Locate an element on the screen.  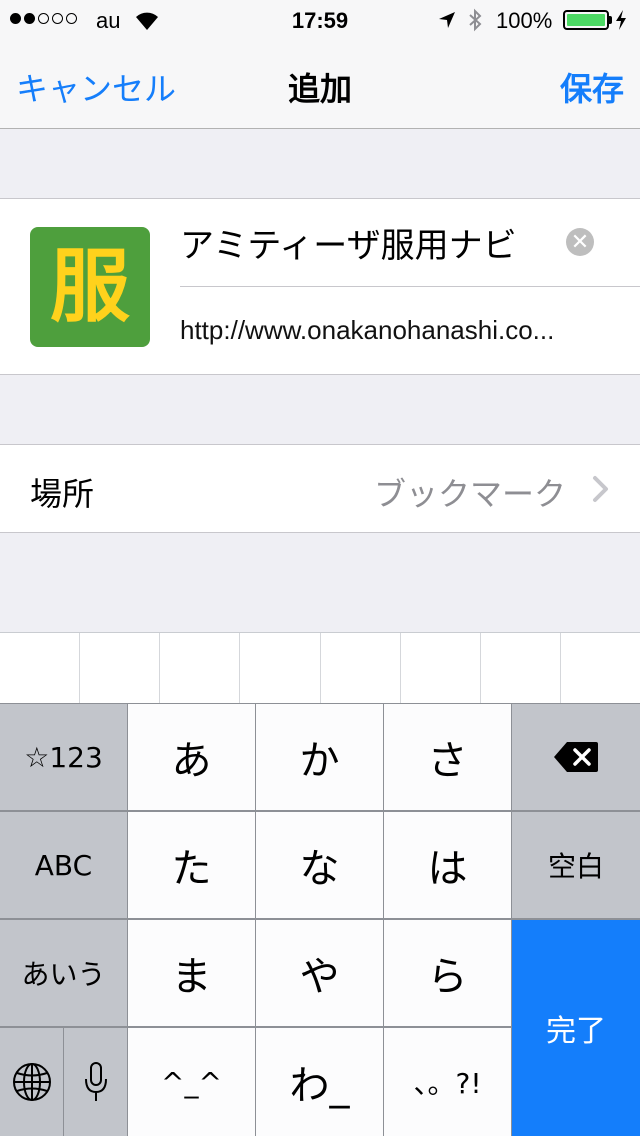
key-label: ^_^ is located at coordinates (191, 1082).